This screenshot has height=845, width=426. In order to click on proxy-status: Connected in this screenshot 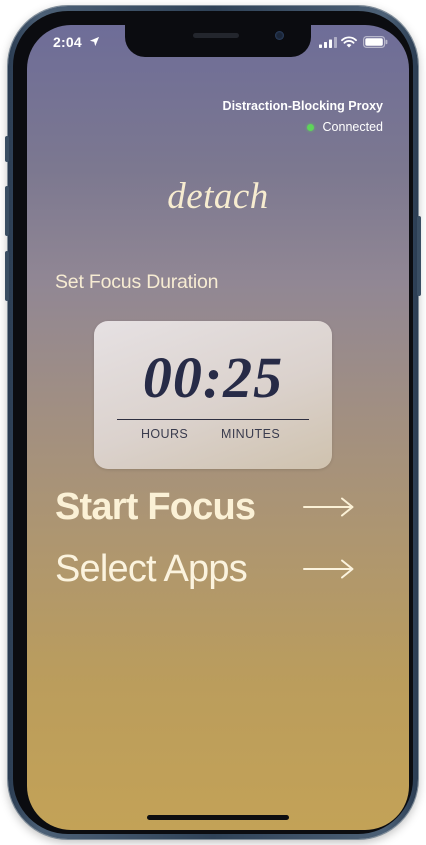, I will do `click(344, 127)`.